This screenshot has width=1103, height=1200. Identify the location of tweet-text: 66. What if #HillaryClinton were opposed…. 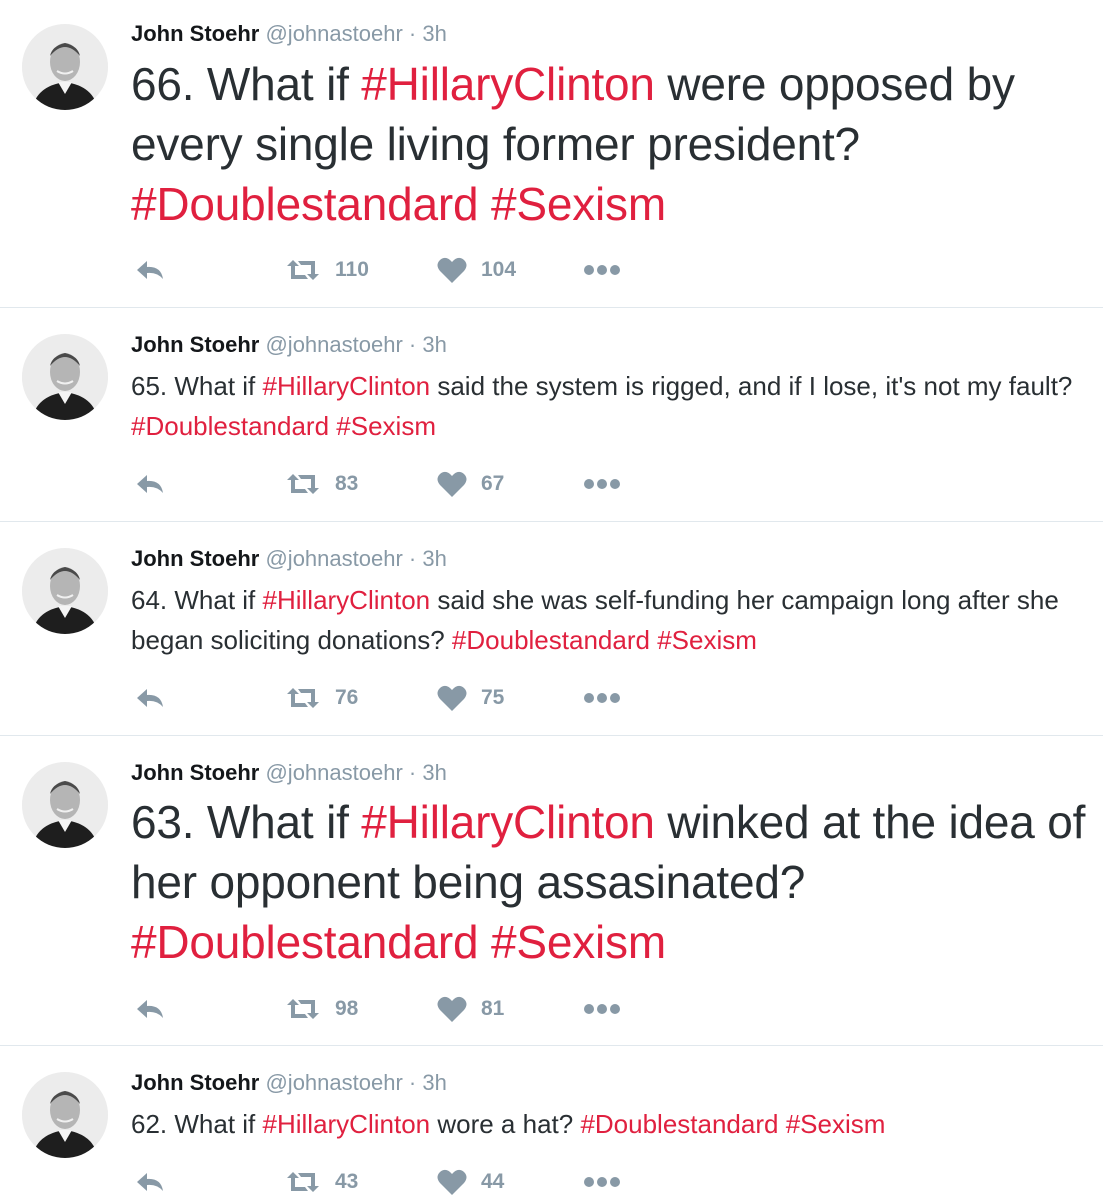
(611, 144).